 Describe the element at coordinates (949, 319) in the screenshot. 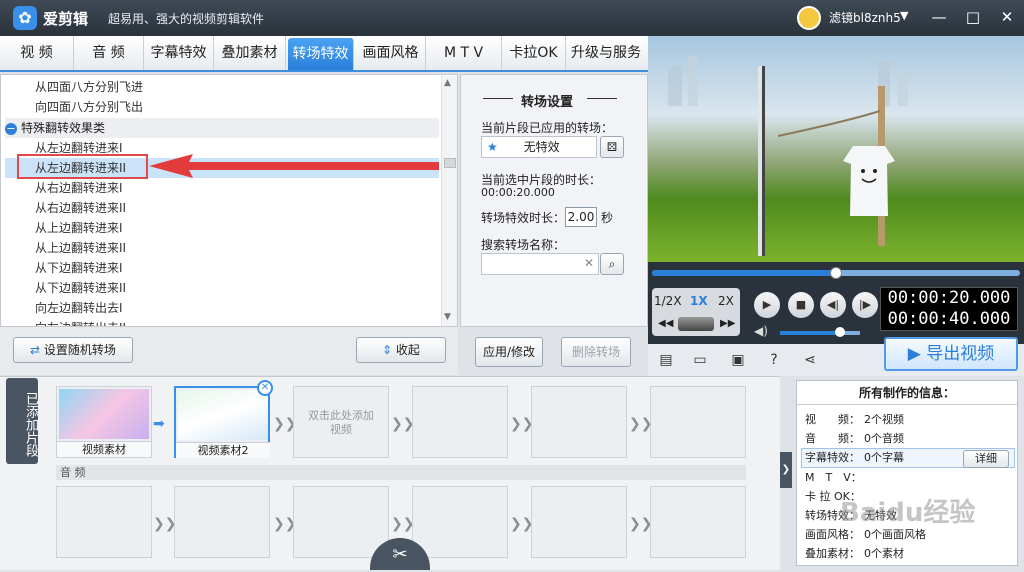

I see `total-time: 00:00:40.000` at that location.